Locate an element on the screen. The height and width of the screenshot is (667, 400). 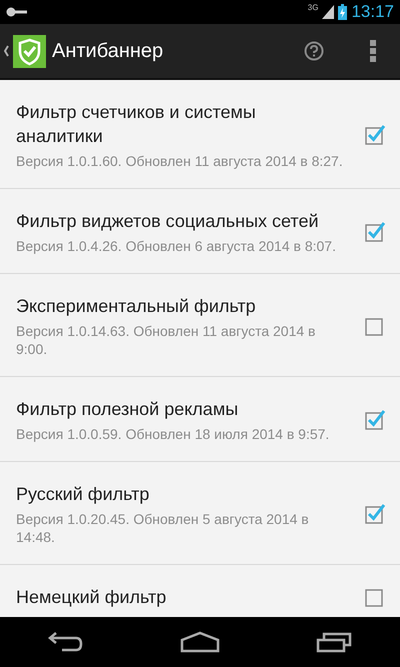
clock: 13:17 is located at coordinates (372, 12).